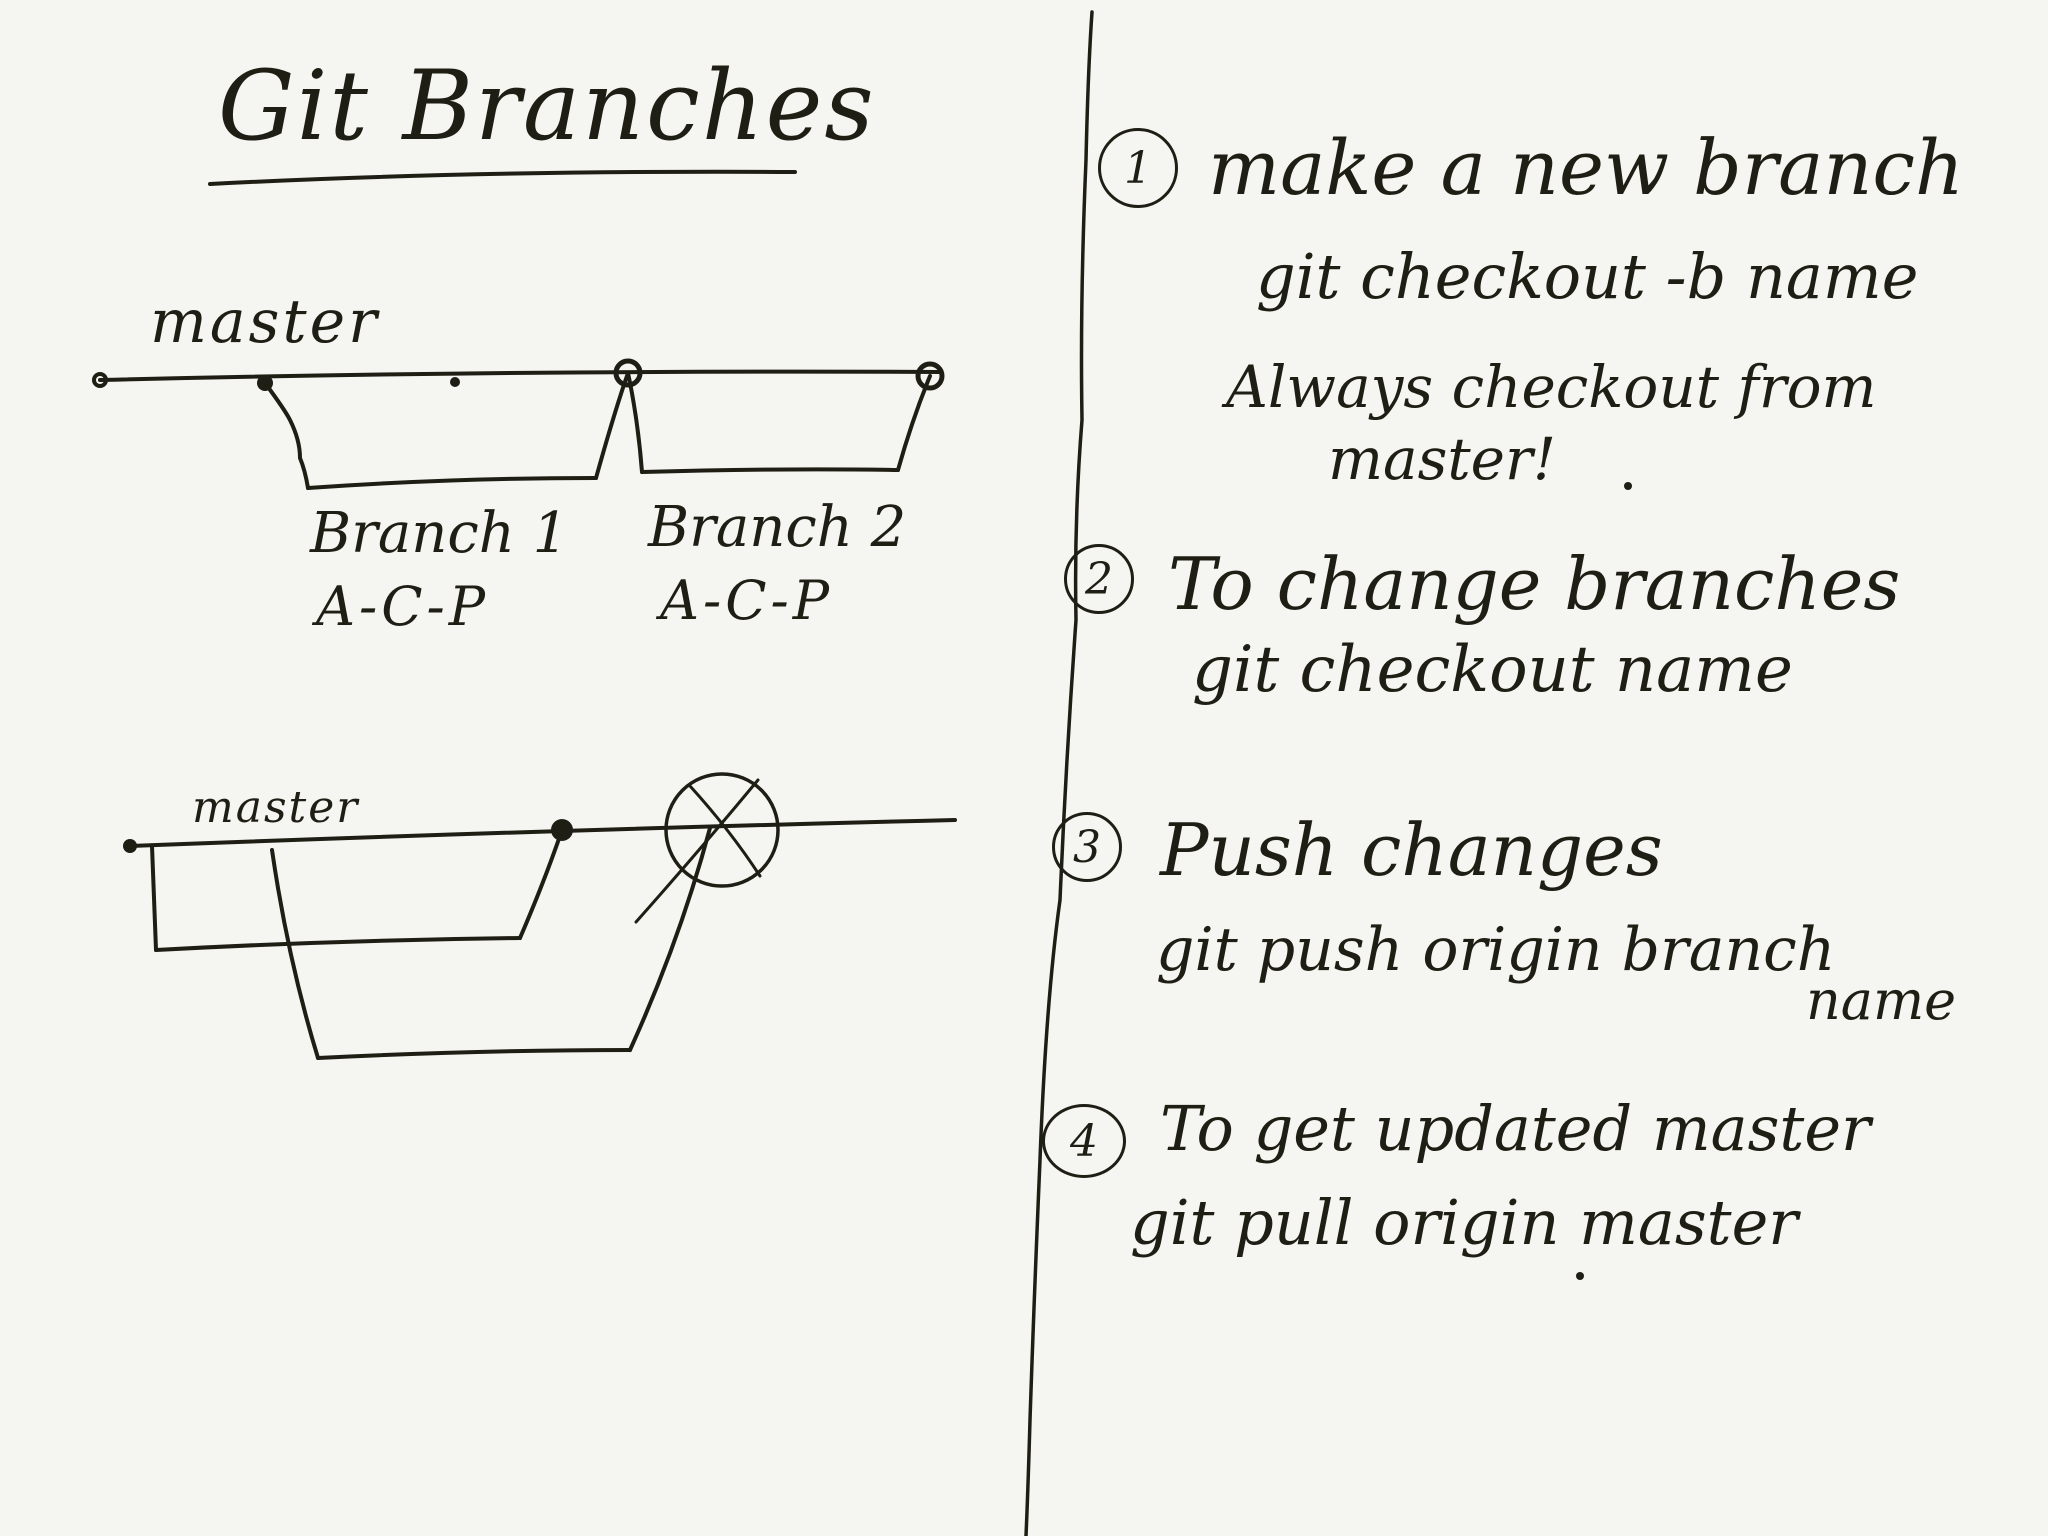 The height and width of the screenshot is (1536, 2048). I want to click on step4-heading: To get updated master, so click(1515, 1128).